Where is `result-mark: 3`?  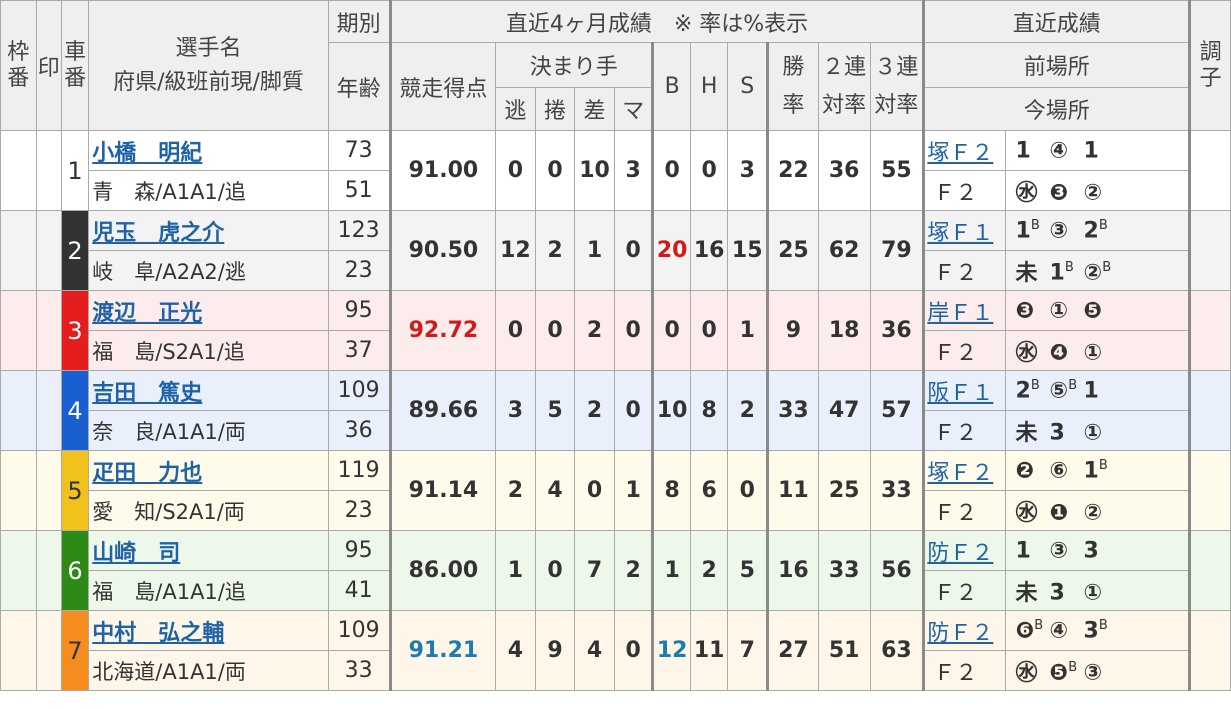
result-mark: 3 is located at coordinates (1057, 593).